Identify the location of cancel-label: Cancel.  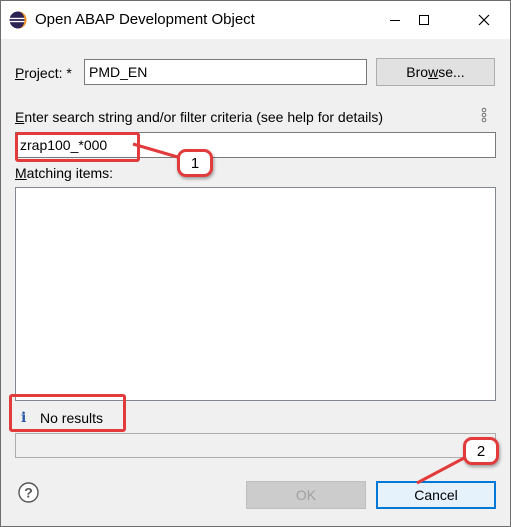
(436, 495).